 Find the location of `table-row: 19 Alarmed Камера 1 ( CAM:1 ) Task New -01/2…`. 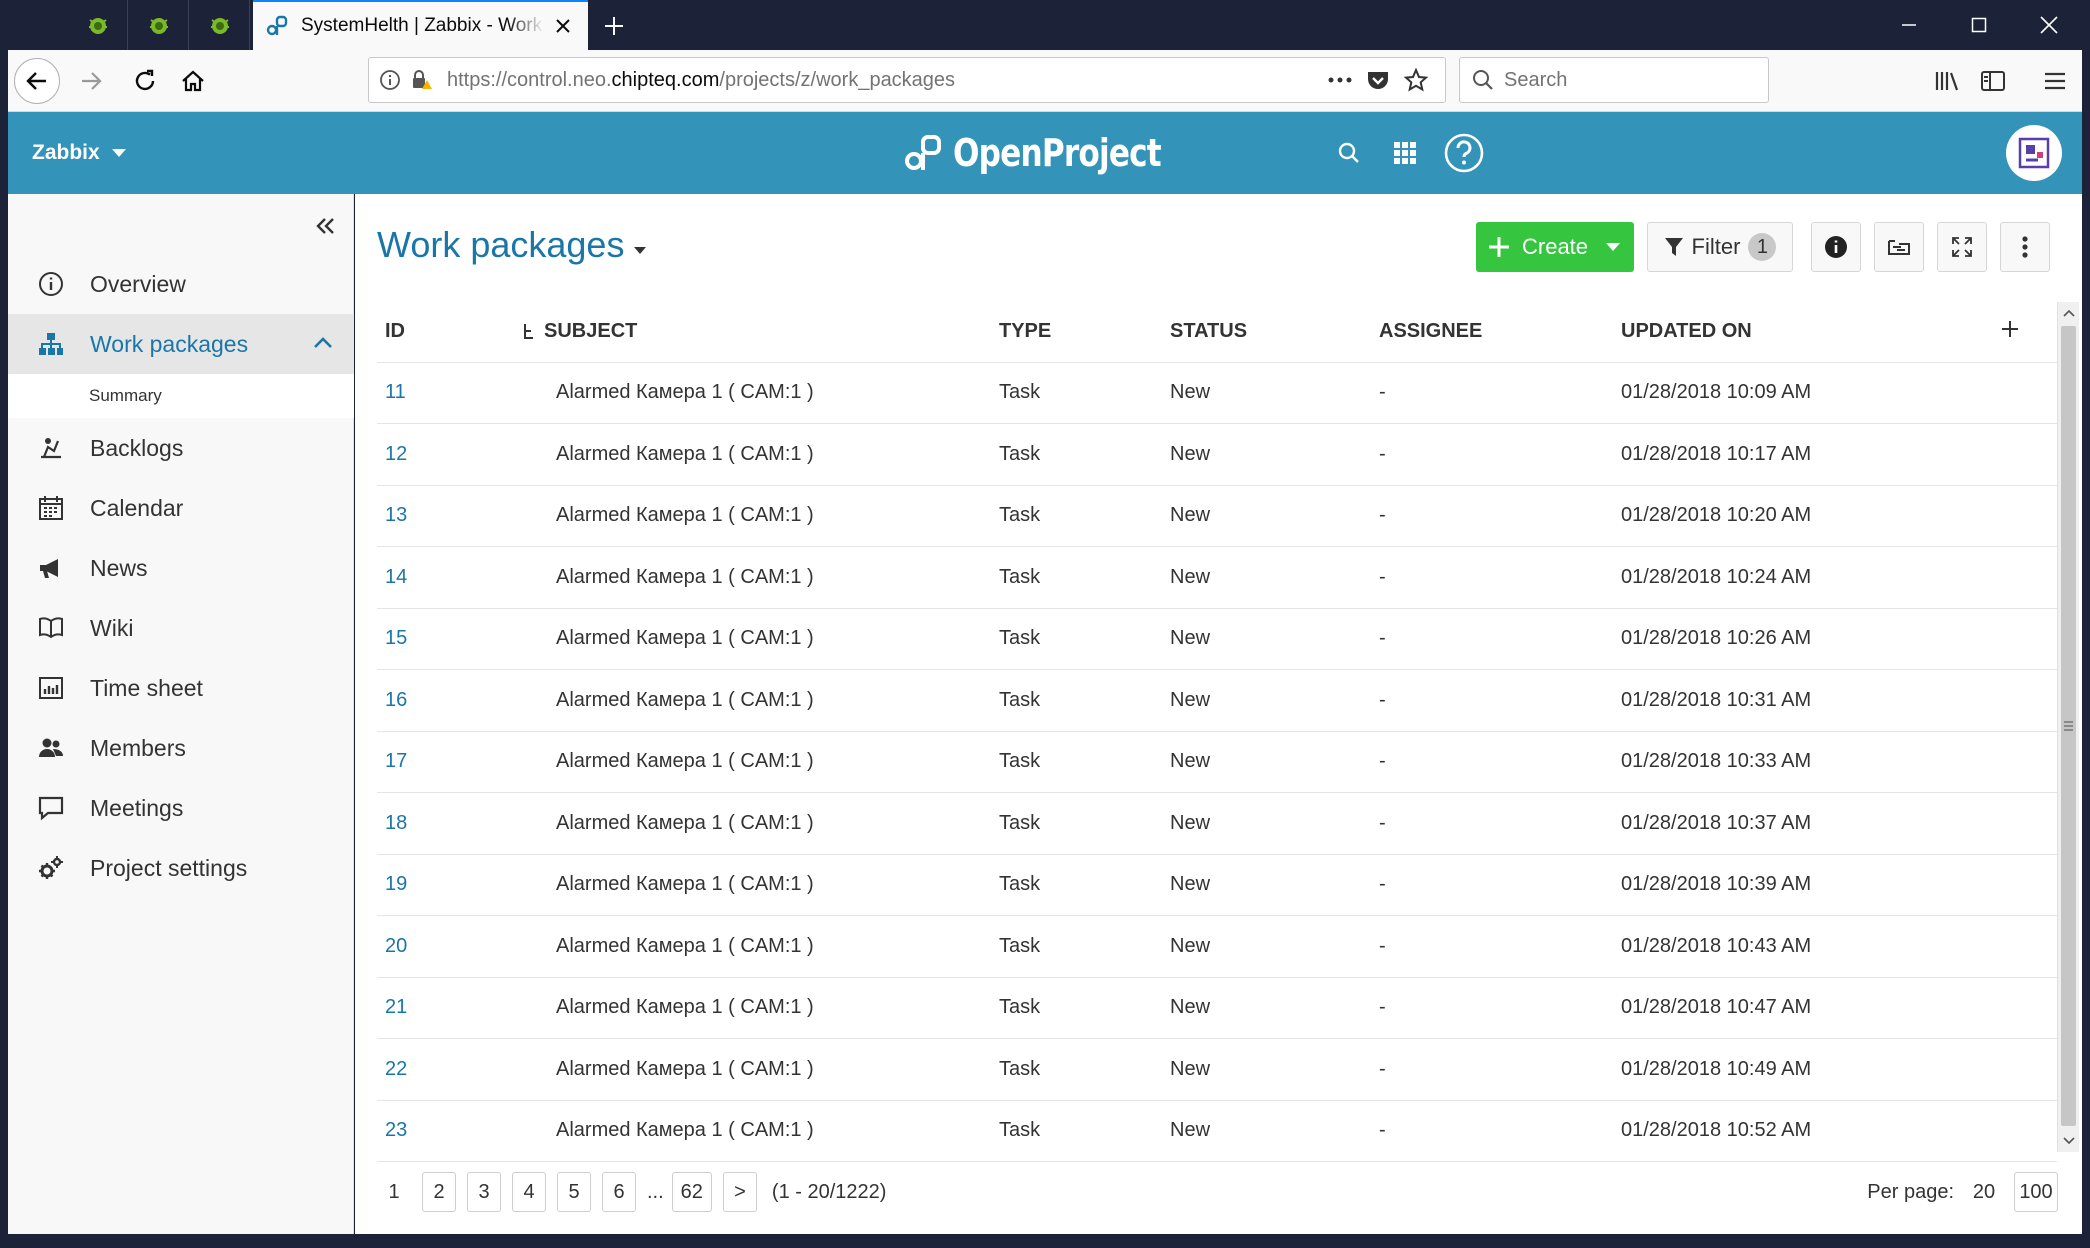

table-row: 19 Alarmed Камера 1 ( CAM:1 ) Task New -01/2… is located at coordinates (1217, 885).